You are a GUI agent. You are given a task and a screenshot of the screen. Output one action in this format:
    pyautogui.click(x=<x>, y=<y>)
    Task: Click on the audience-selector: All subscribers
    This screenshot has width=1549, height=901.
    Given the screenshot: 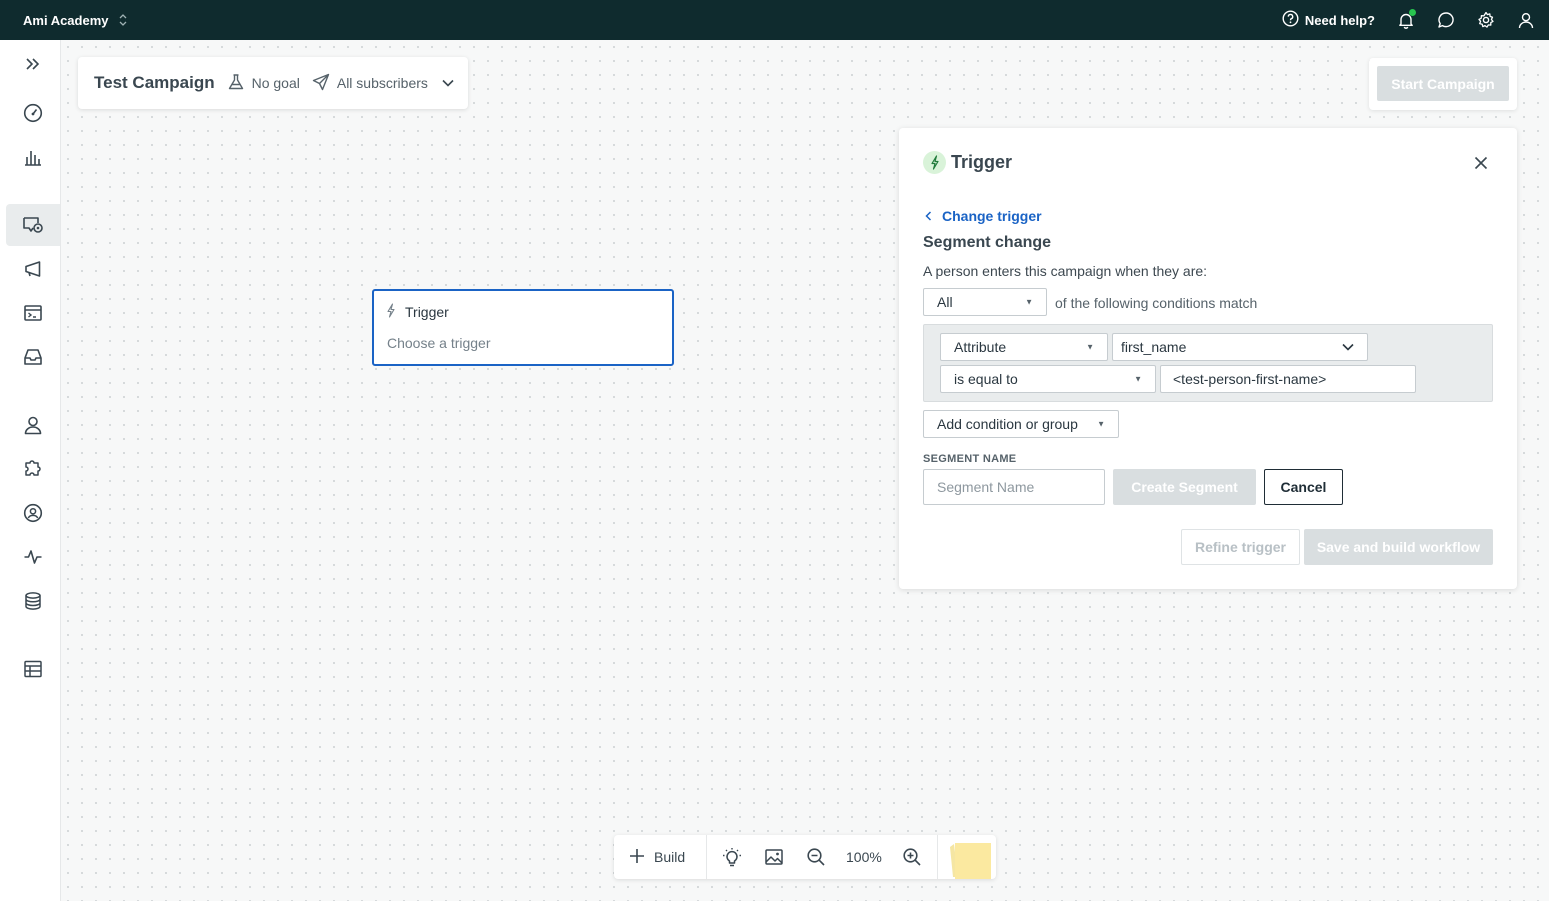 What is the action you would take?
    pyautogui.click(x=383, y=83)
    